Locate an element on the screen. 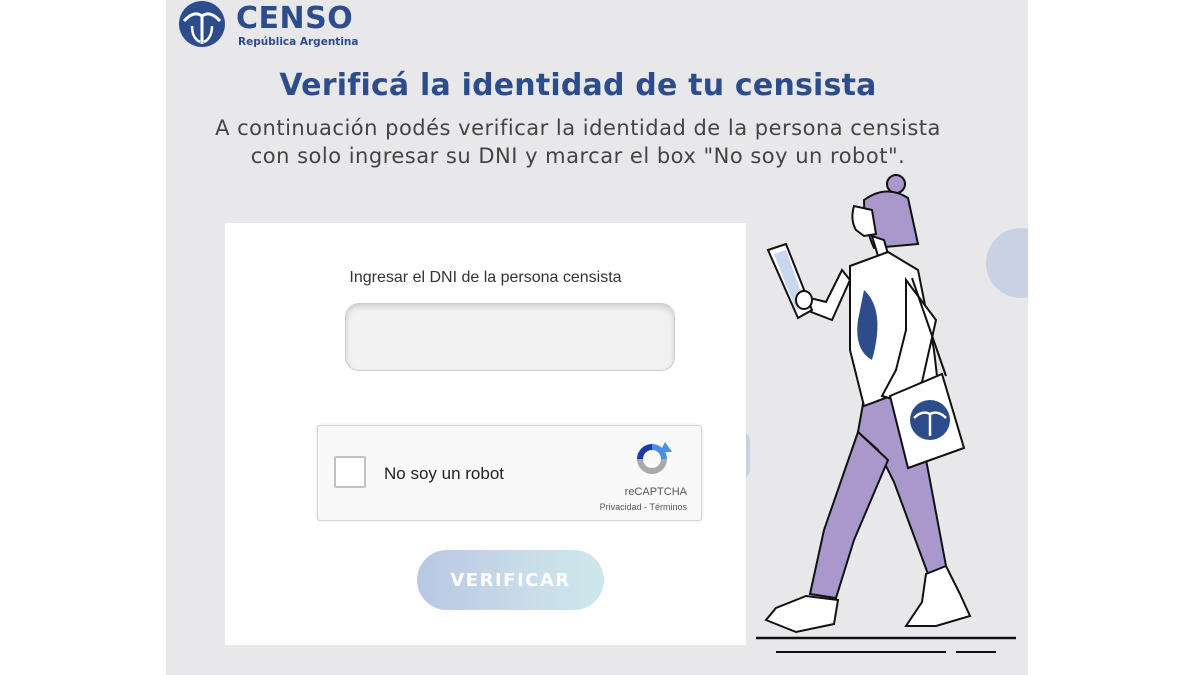 The height and width of the screenshot is (675, 1200). dni-label: Ingresar el DNI de la persona censista is located at coordinates (485, 277).